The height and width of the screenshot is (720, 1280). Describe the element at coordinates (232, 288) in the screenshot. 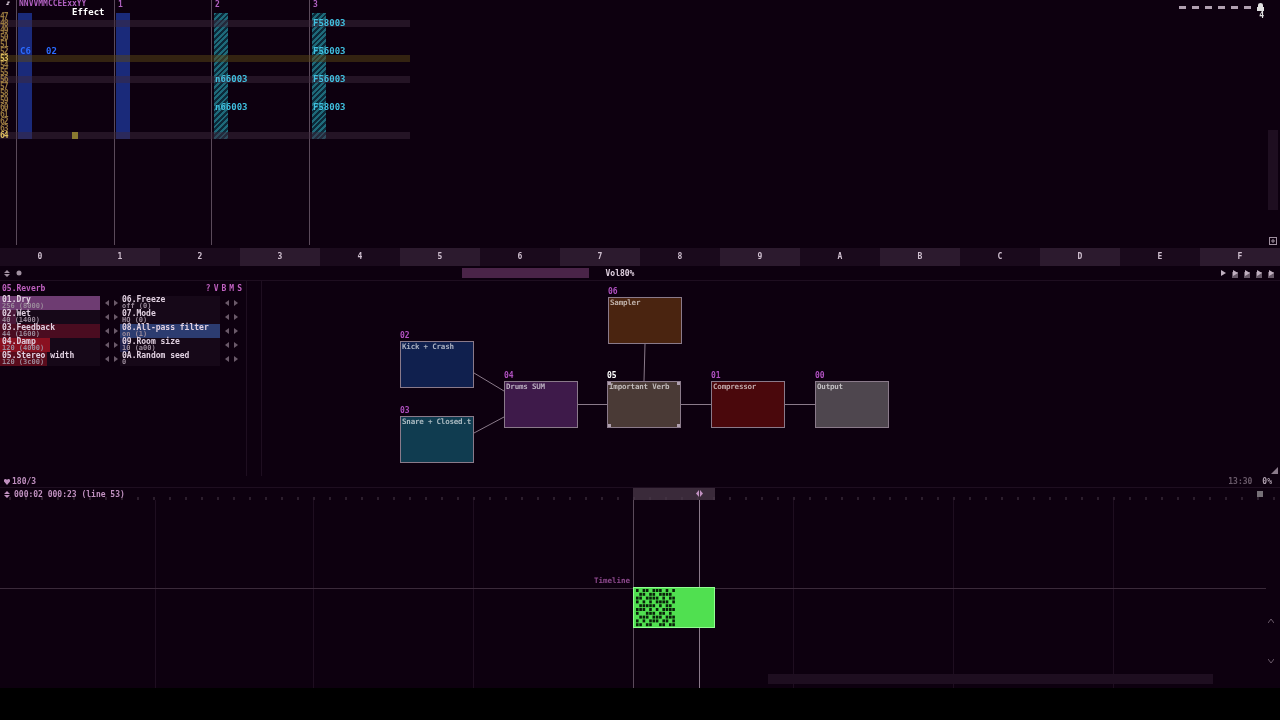

I see `module-flag: M` at that location.